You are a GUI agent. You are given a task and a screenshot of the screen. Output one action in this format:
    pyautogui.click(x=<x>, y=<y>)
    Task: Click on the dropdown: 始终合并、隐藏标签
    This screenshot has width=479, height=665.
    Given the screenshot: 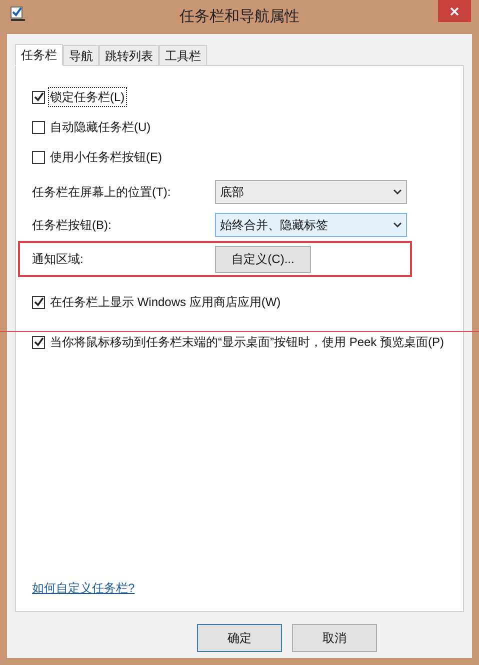 What is the action you would take?
    pyautogui.click(x=311, y=224)
    